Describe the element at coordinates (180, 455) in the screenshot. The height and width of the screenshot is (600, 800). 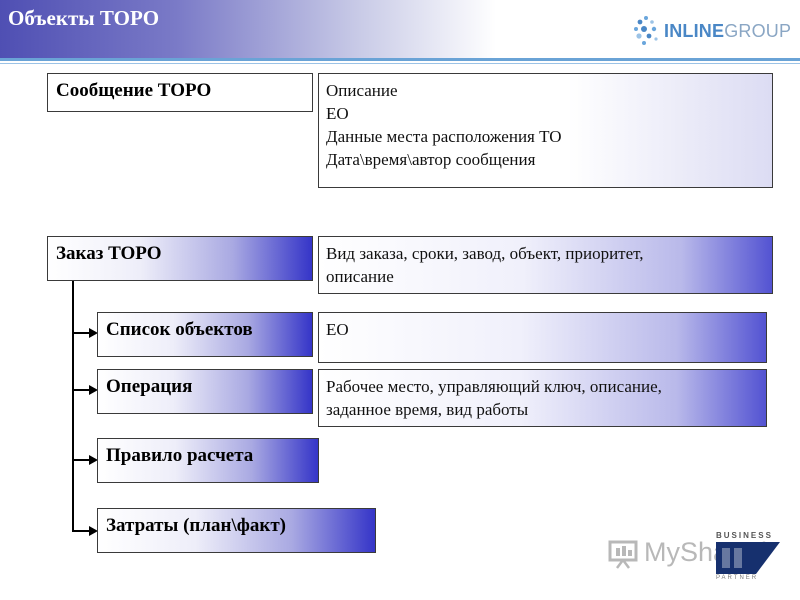
I see `object-settlement-rule-label: Правило расчета` at that location.